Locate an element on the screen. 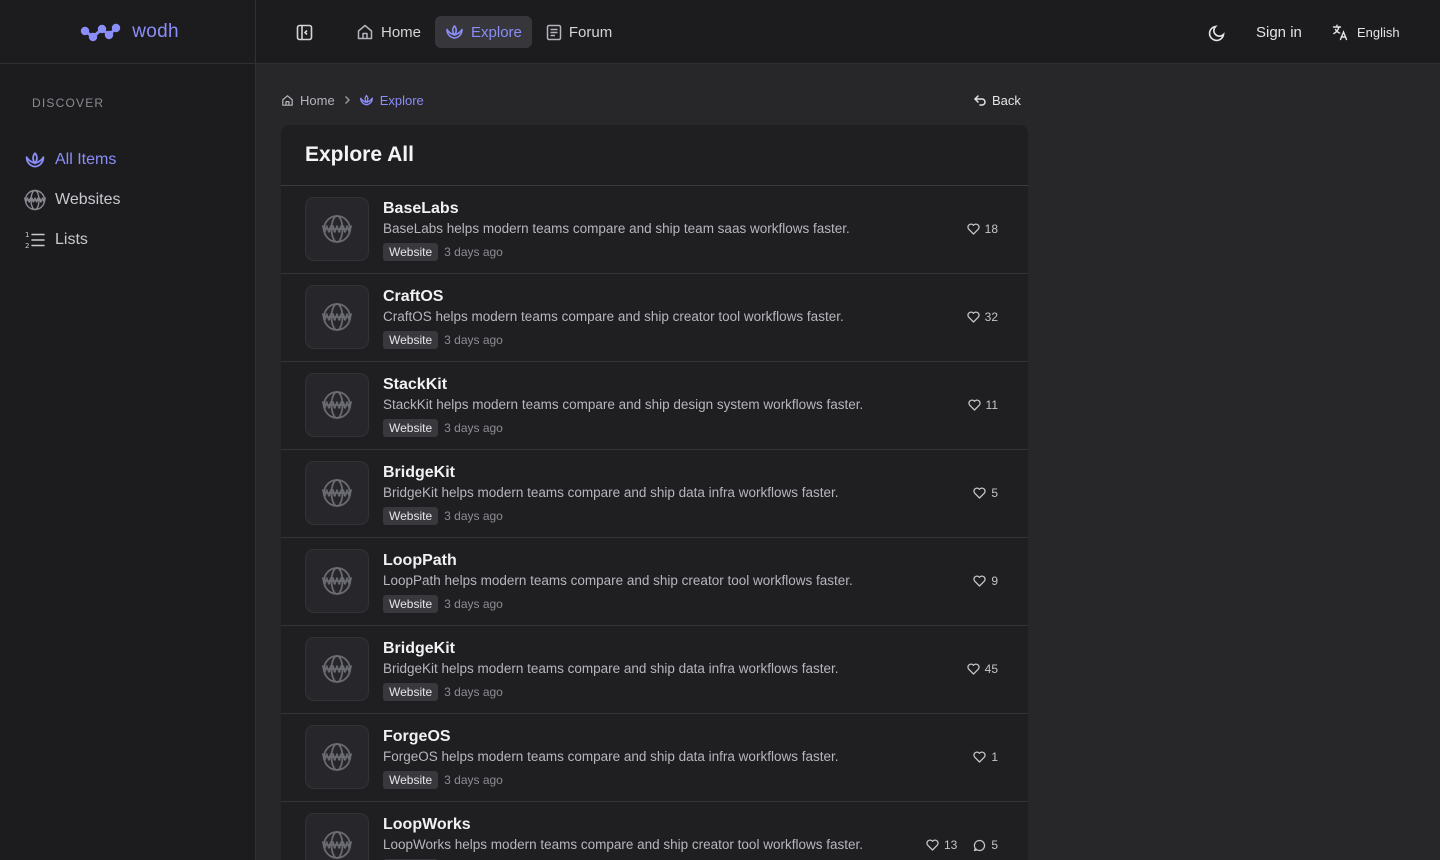 The image size is (1440, 860). nav-explore: Explore is located at coordinates (483, 32).